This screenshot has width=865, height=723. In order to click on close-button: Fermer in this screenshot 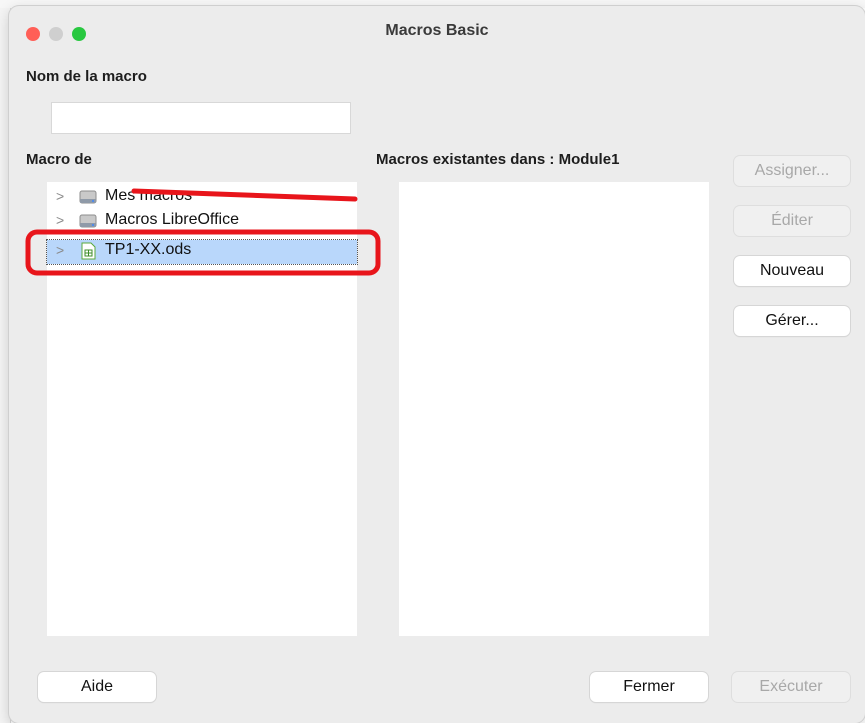, I will do `click(649, 687)`.